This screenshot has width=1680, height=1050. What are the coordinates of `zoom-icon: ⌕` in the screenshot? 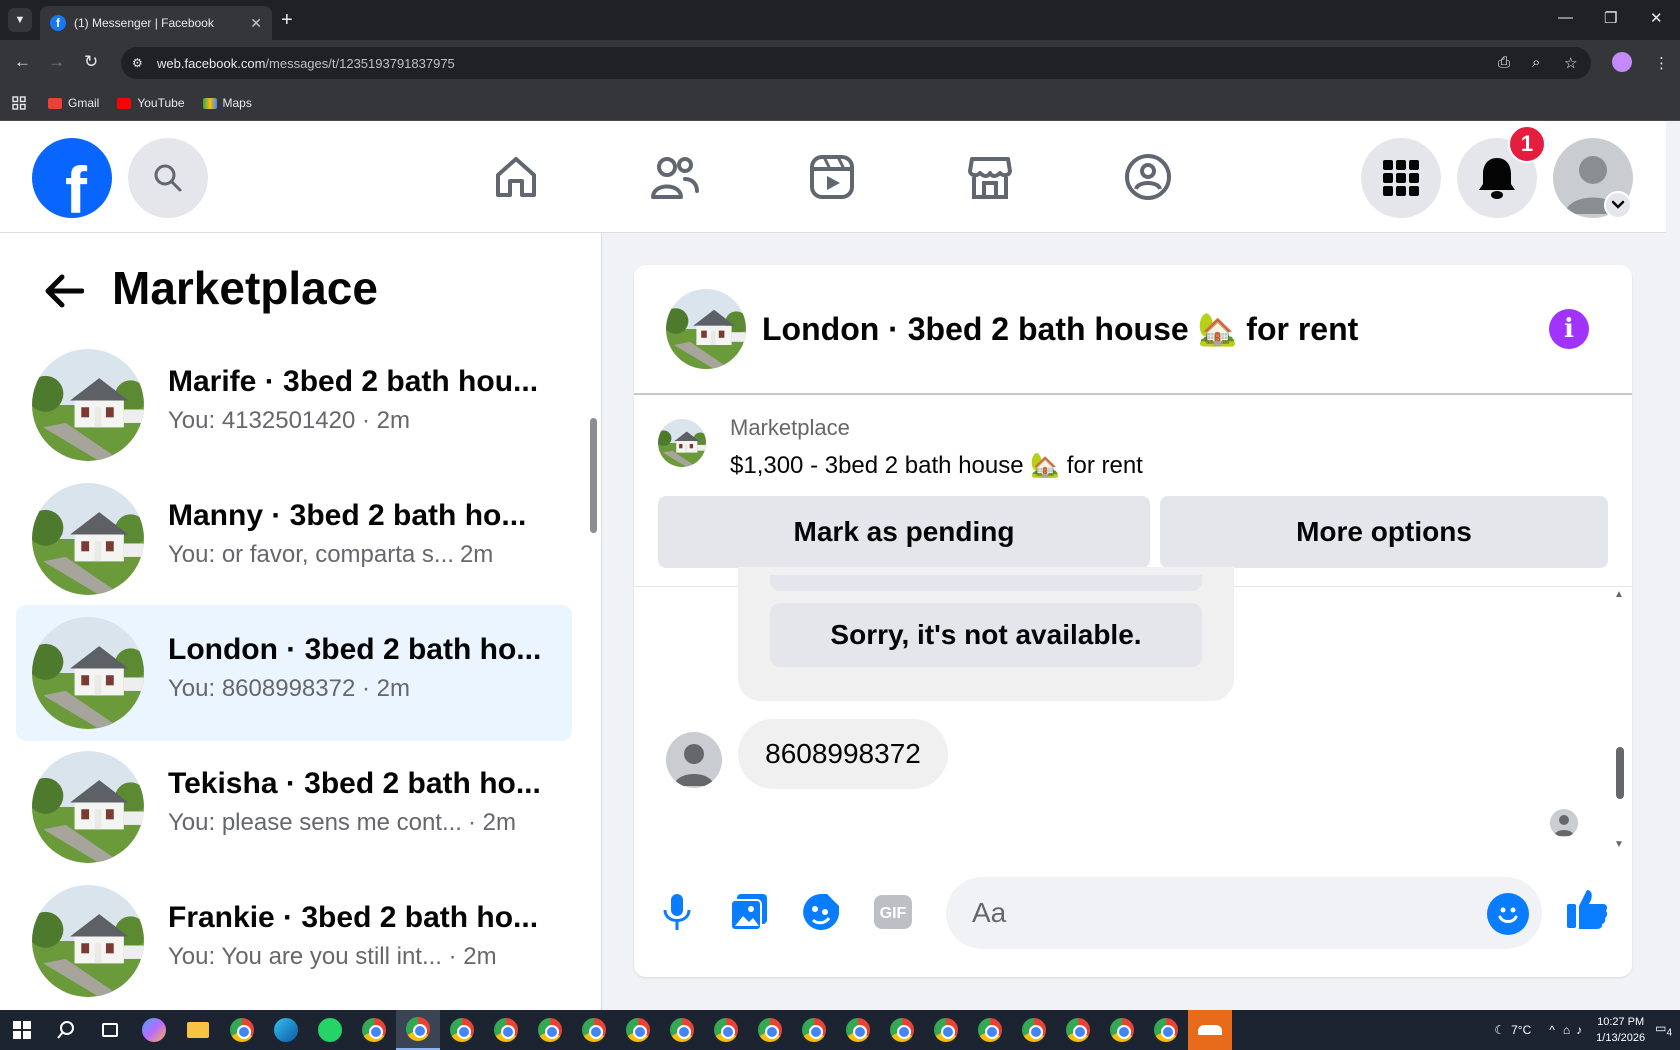 It's located at (1536, 62).